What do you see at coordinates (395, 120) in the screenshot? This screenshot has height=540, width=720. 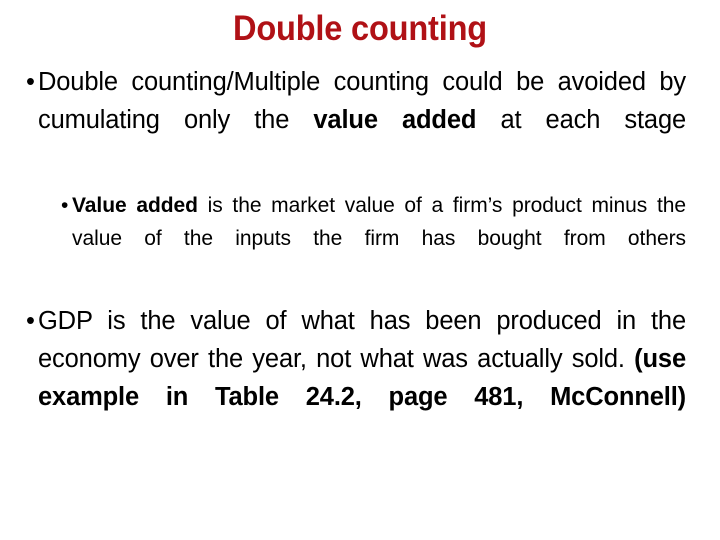 I see `bullet-run-emphasis: value added` at bounding box center [395, 120].